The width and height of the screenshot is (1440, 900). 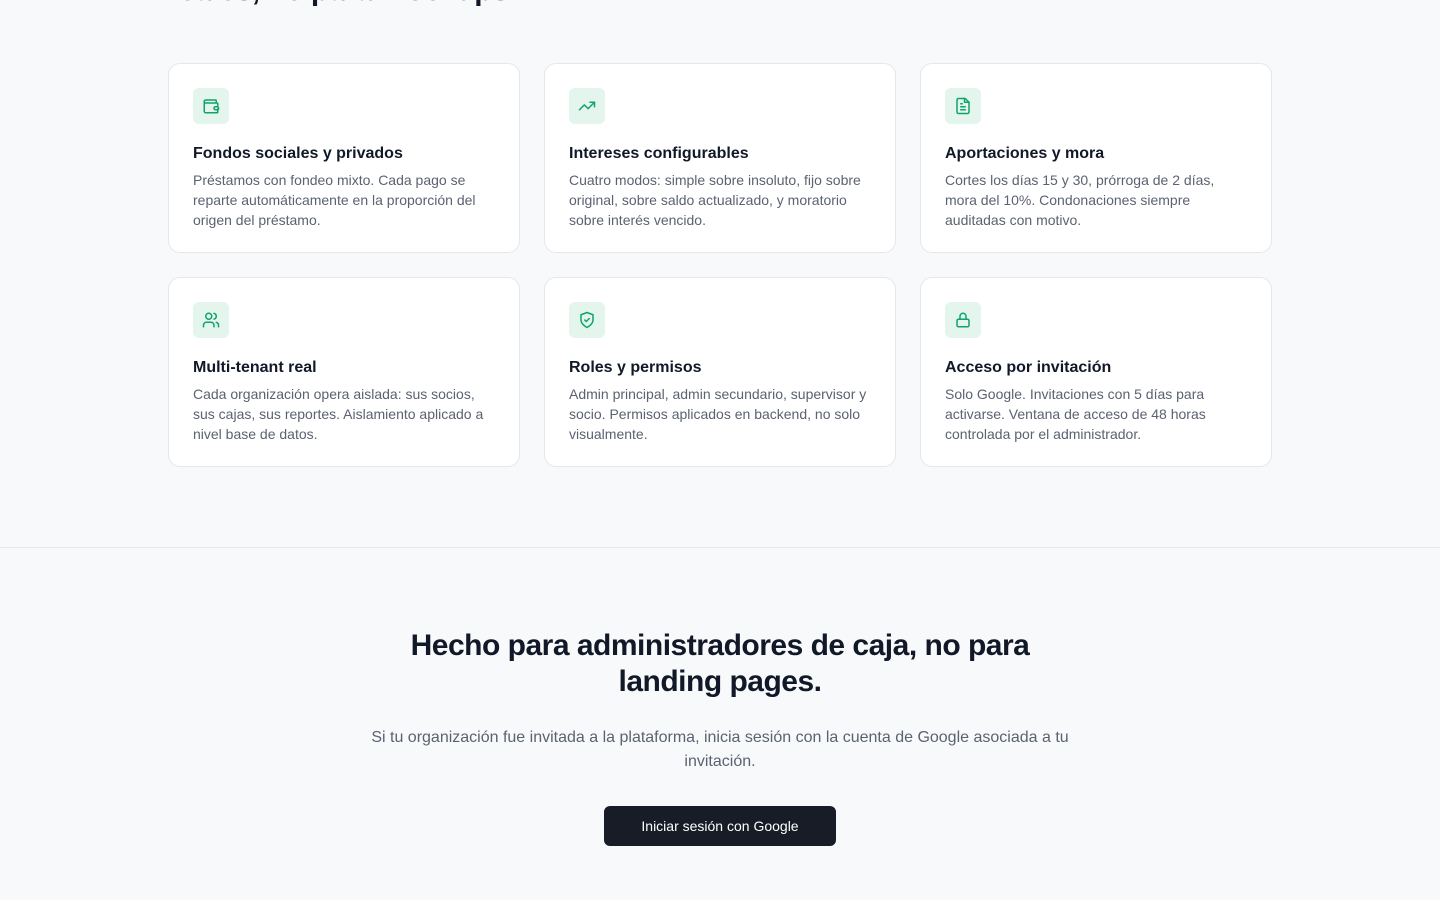 What do you see at coordinates (720, 547) in the screenshot?
I see `section-divider` at bounding box center [720, 547].